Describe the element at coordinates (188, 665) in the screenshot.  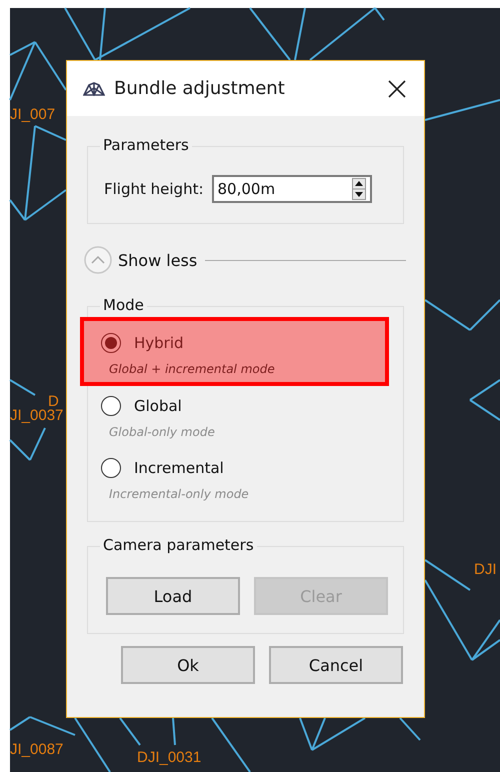
I see `dialog-button: Ok` at that location.